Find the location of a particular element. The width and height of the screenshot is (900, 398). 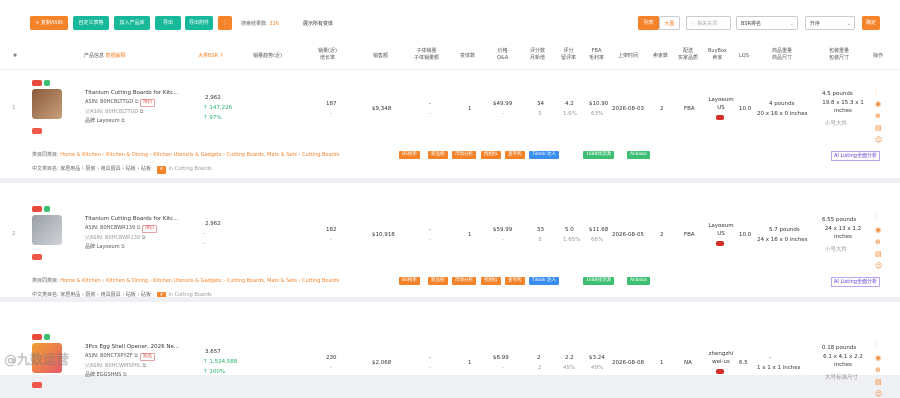

keyword-input: ◌ 相关关词 is located at coordinates (708, 23).